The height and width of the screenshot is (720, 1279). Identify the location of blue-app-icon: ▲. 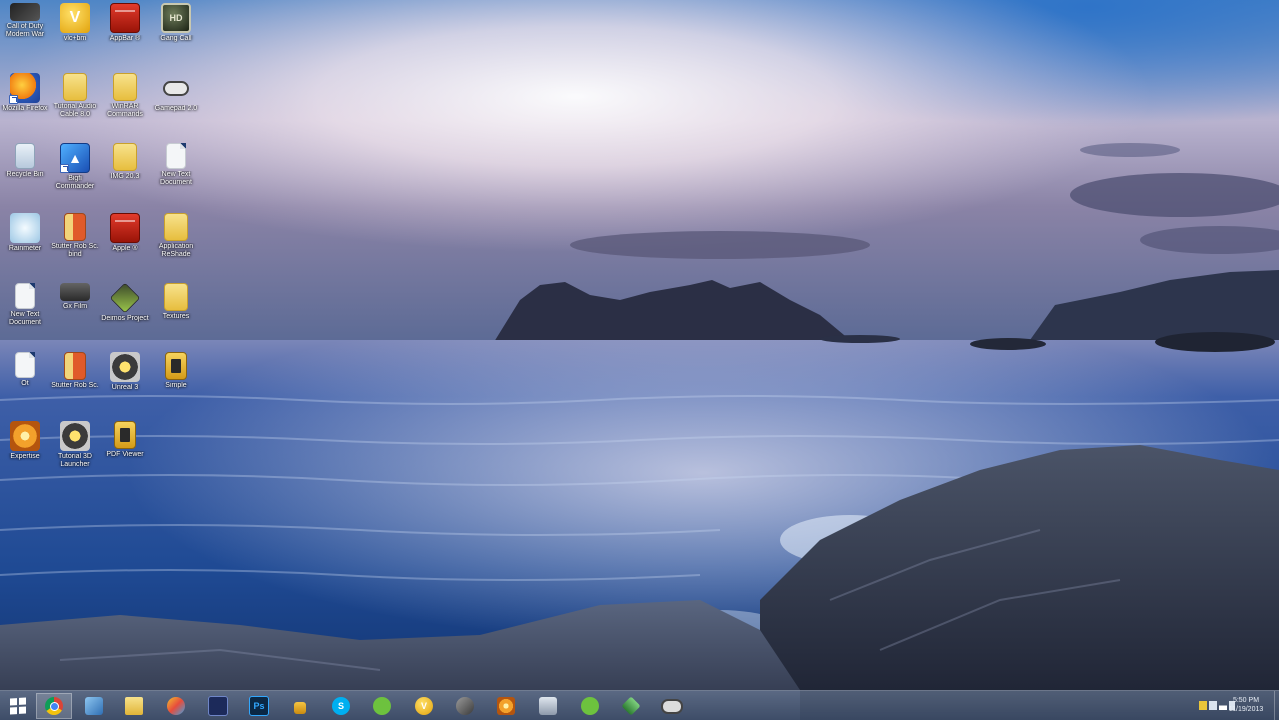
(75, 158).